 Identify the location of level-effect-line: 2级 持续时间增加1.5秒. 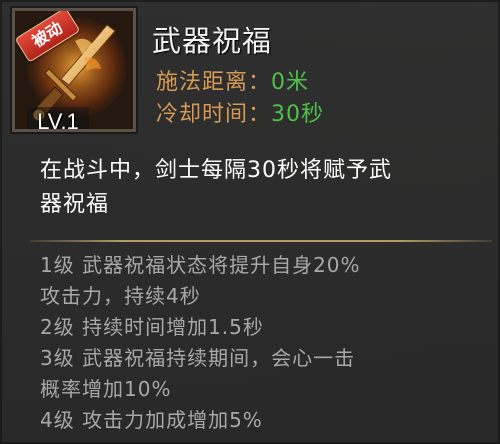
(152, 327).